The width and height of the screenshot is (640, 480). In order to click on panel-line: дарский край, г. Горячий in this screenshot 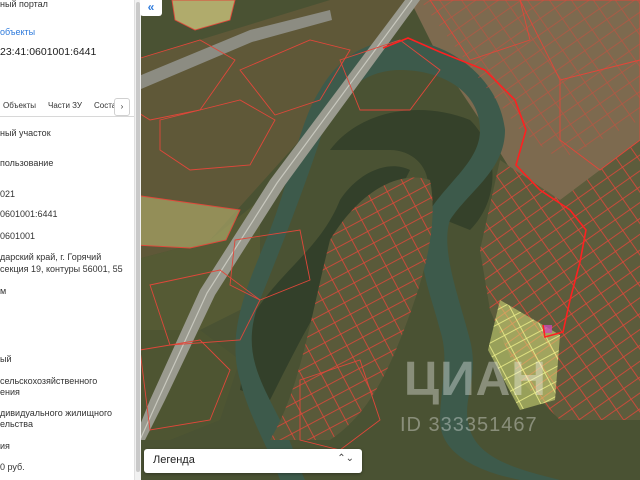, I will do `click(51, 257)`.